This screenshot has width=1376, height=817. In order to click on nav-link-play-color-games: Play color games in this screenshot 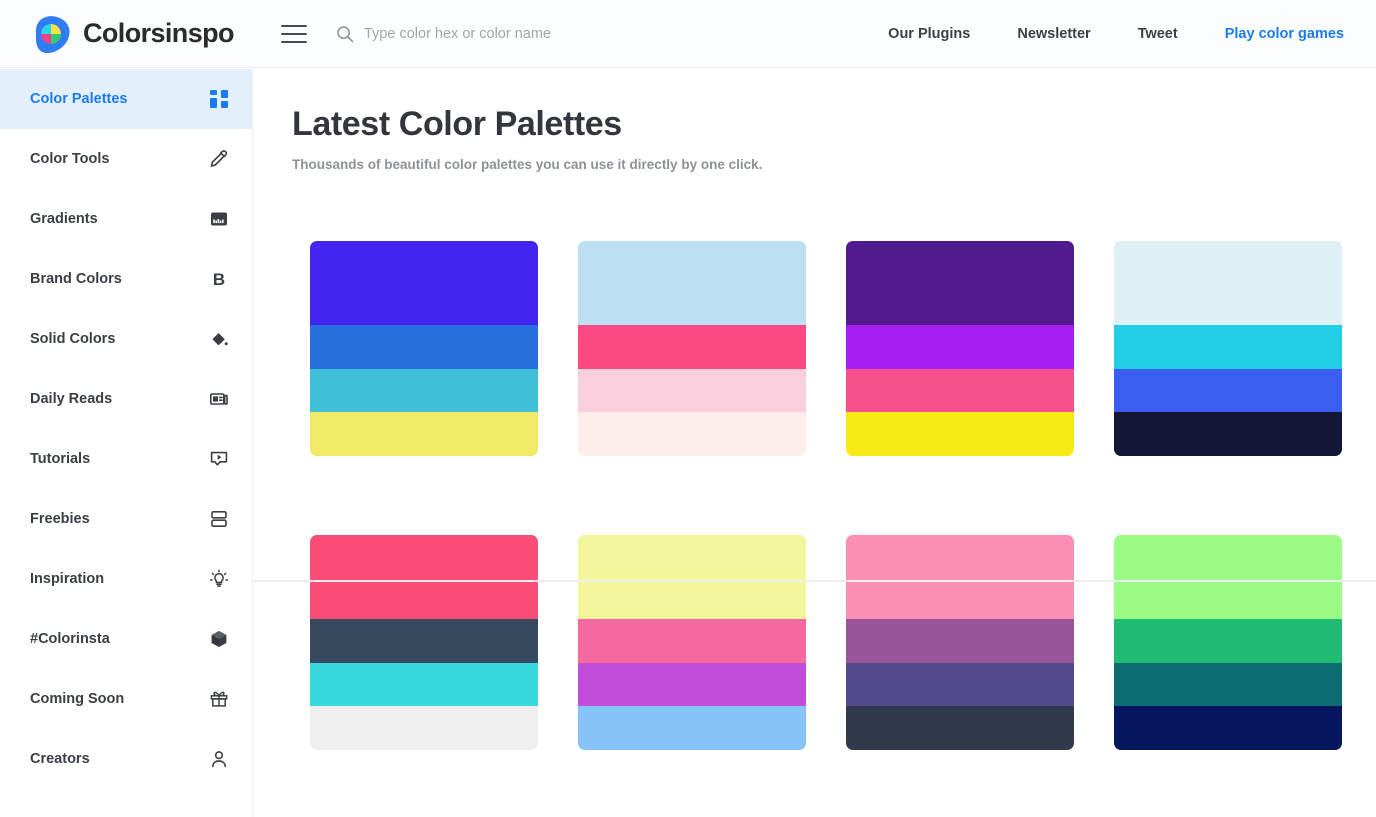, I will do `click(1284, 34)`.